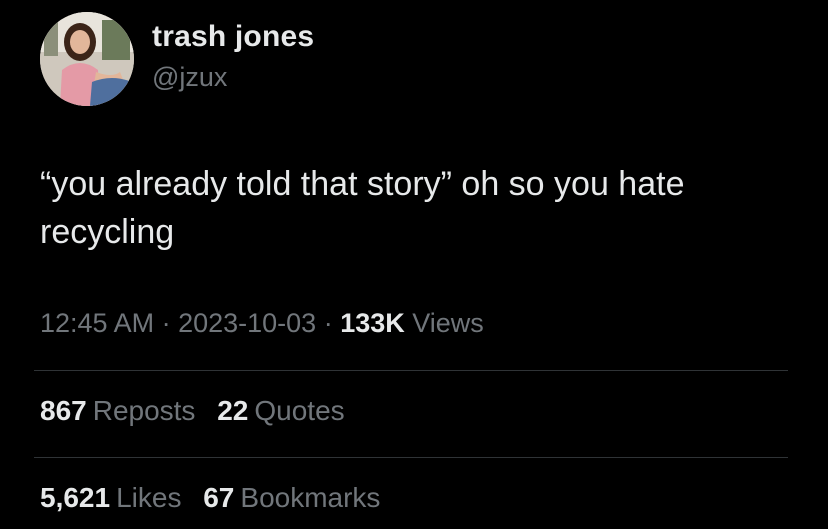 The height and width of the screenshot is (529, 828). I want to click on user-handle: @jzux, so click(189, 77).